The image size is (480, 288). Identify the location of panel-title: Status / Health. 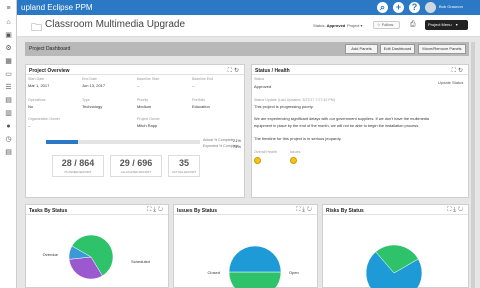
(272, 71).